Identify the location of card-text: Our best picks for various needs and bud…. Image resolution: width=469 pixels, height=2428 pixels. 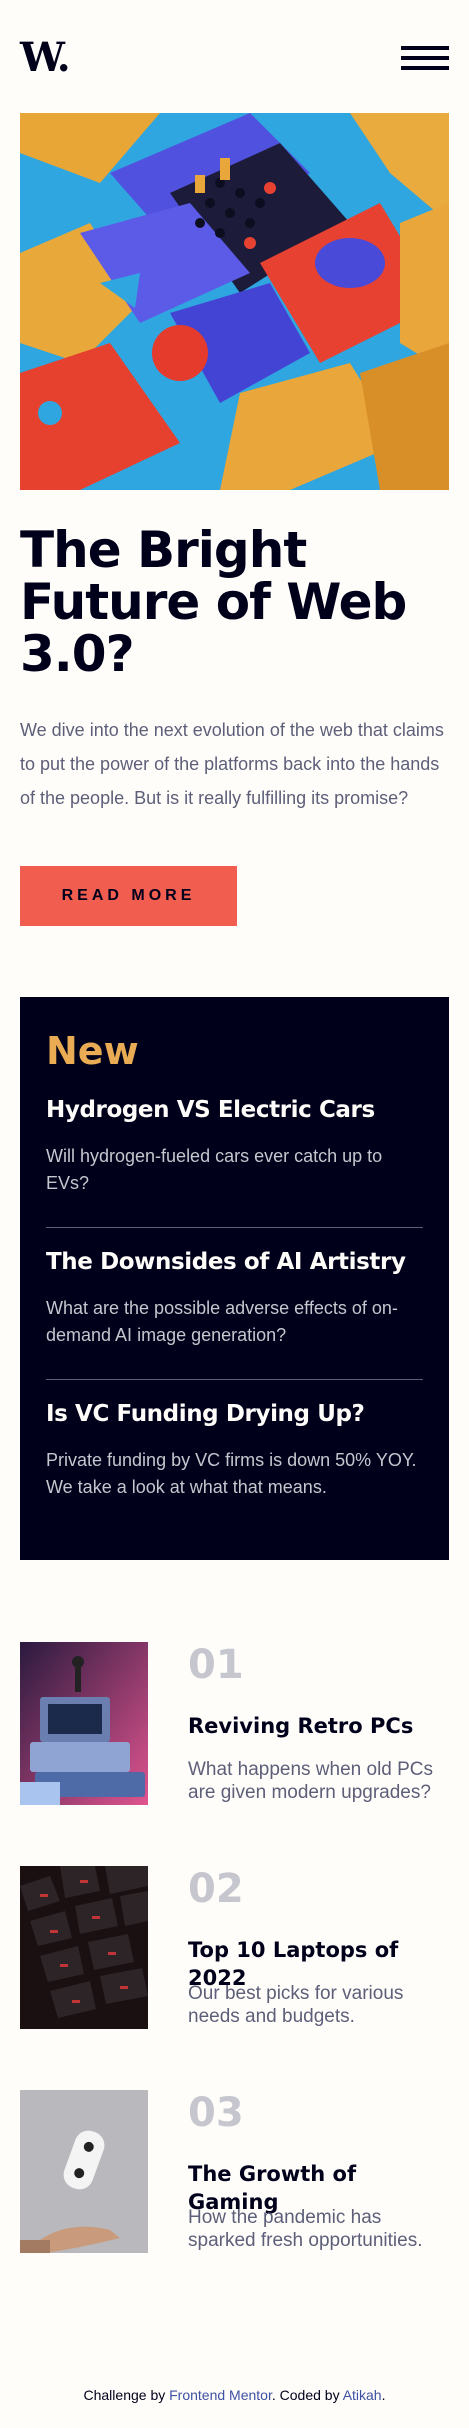
(296, 2005).